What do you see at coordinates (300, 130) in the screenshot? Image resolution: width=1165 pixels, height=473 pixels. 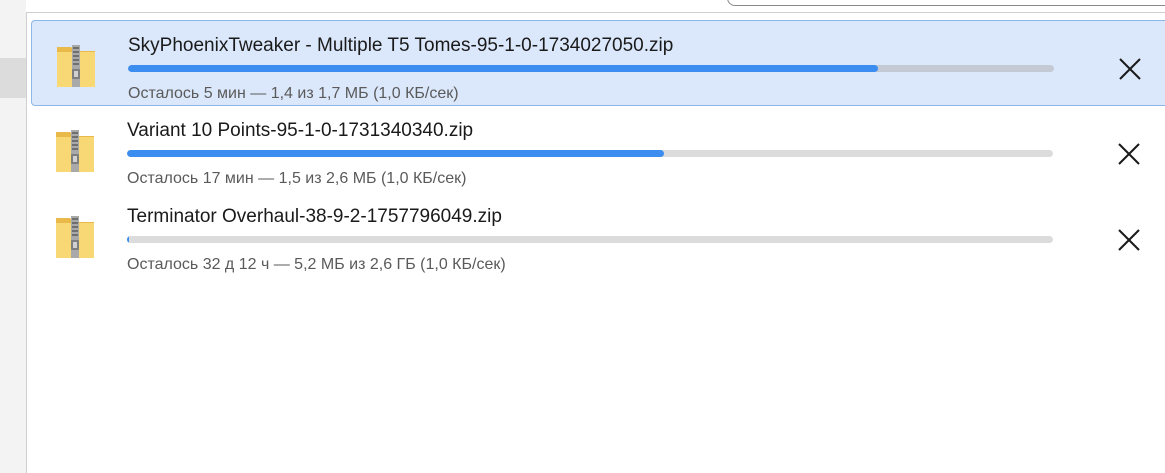 I see `download-file-name: Variant 10 Points-95-1-0-1731340340.zip` at bounding box center [300, 130].